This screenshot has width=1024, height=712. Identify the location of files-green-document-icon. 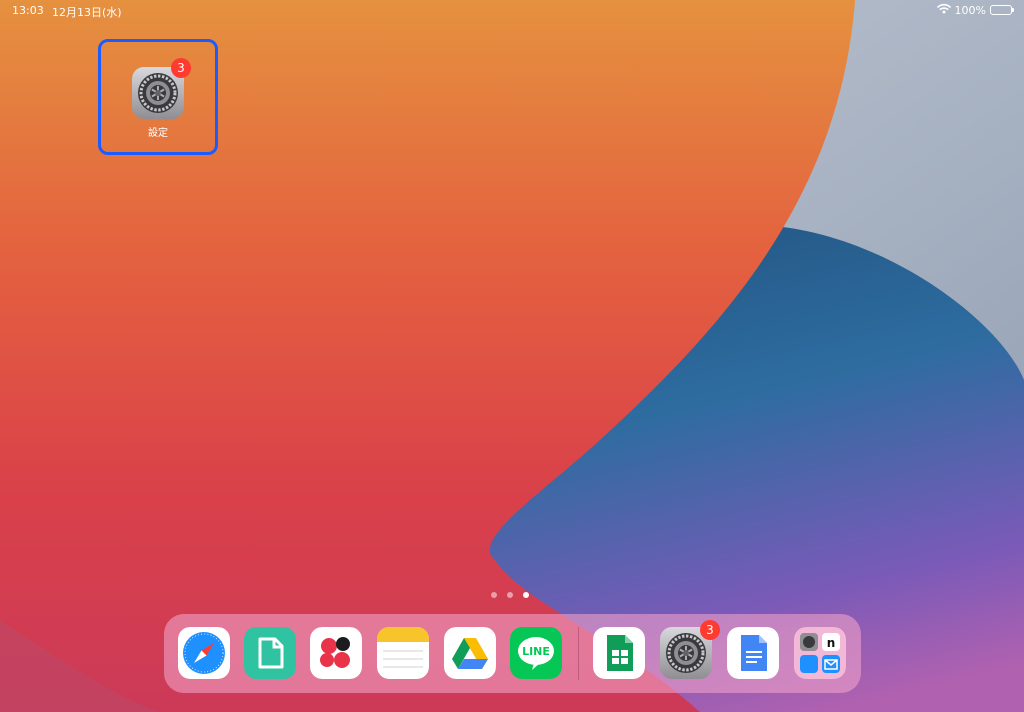
(270, 653).